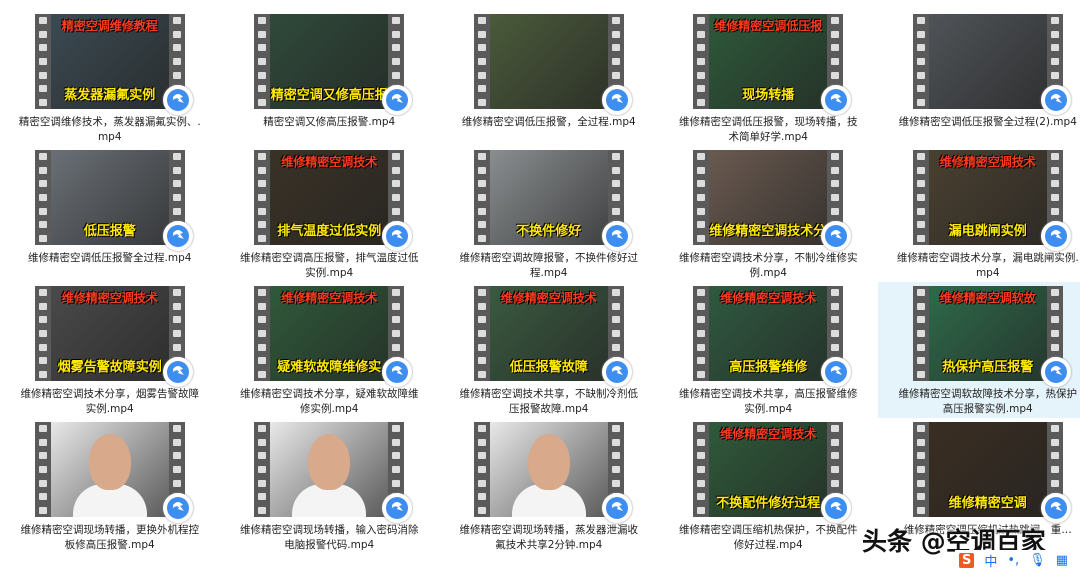 The width and height of the screenshot is (1080, 571). What do you see at coordinates (772, 64) in the screenshot?
I see `video-thumbnail: 维修精密空调低压报 现场转播` at bounding box center [772, 64].